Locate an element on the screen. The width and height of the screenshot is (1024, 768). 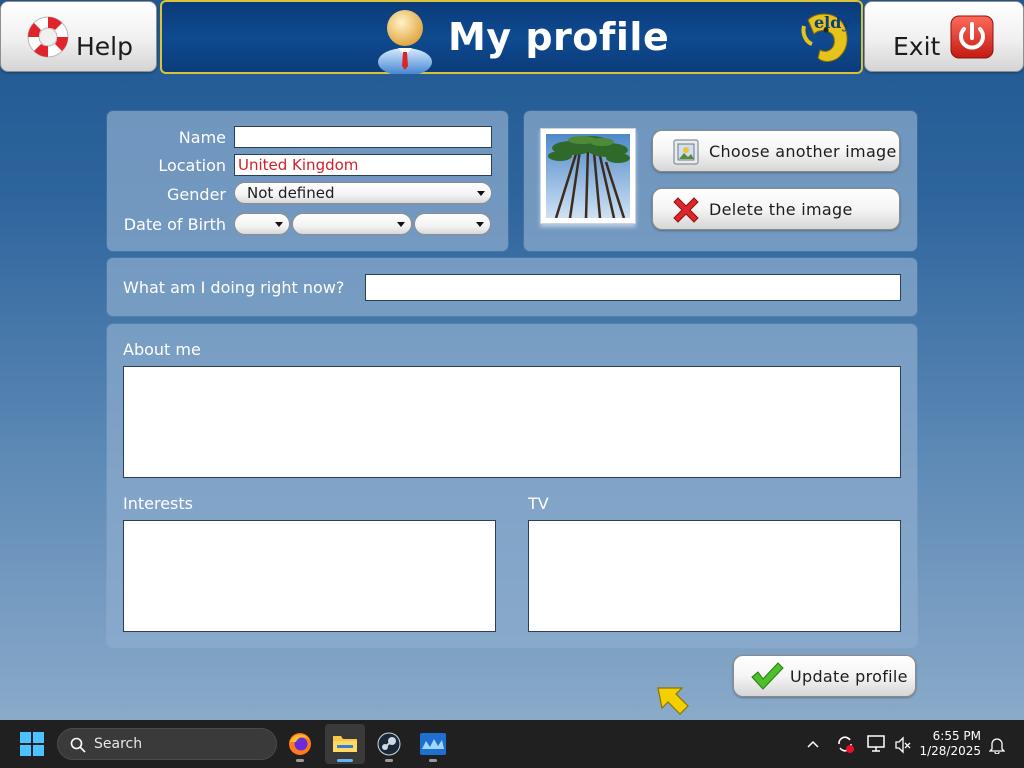
update-profile-label: Update profile is located at coordinates (849, 676).